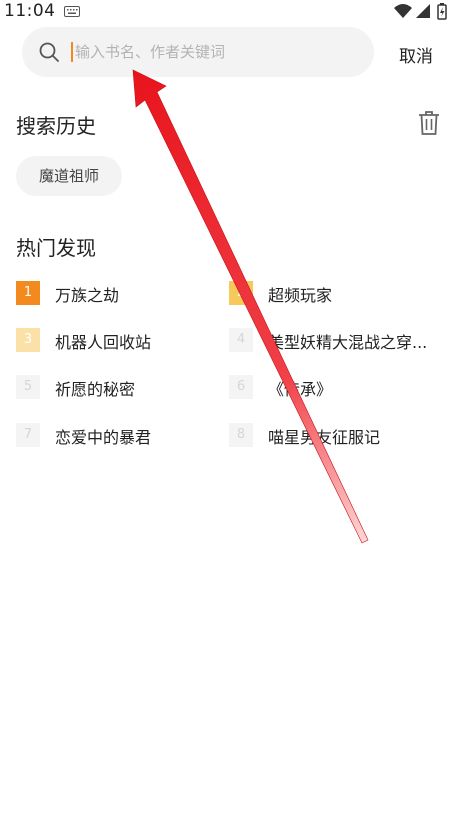  Describe the element at coordinates (334, 387) in the screenshot. I see `hot-item: 6 《传承》` at that location.